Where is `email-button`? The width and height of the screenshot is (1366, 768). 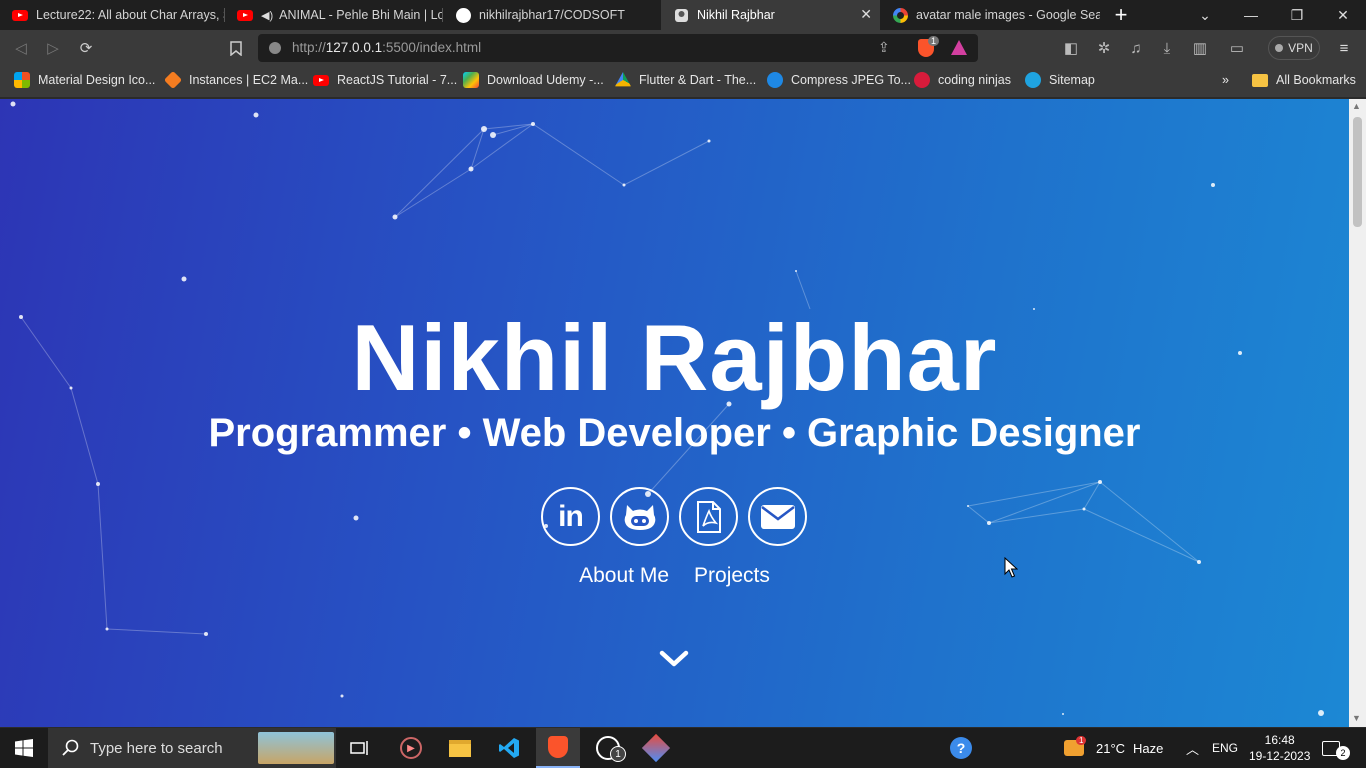 email-button is located at coordinates (777, 516).